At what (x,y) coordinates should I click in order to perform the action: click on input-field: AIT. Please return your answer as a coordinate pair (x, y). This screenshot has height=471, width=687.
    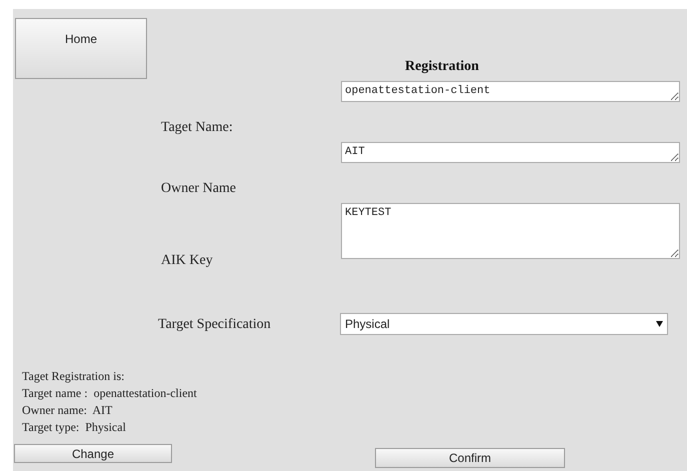
    Looking at the image, I should click on (510, 152).